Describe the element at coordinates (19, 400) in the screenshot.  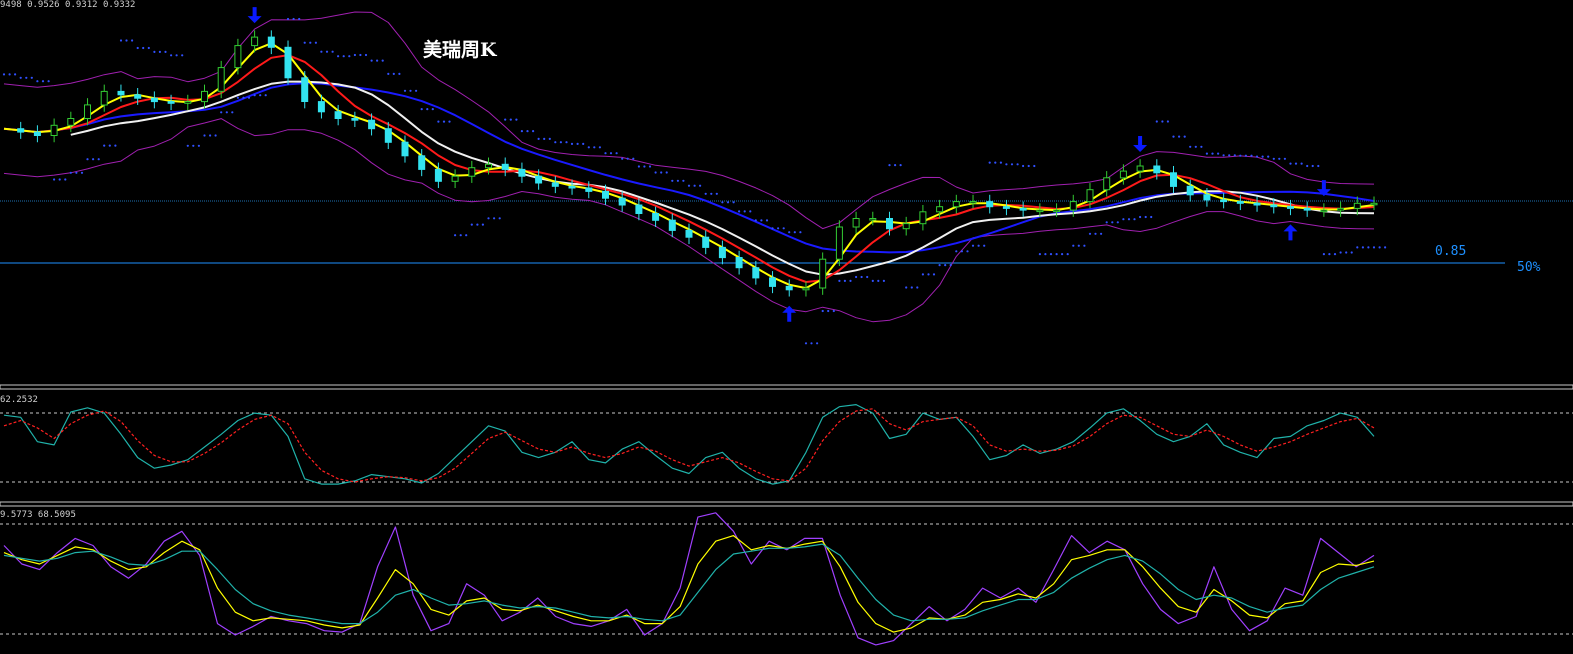
I see `osc1-header: 62.2532` at that location.